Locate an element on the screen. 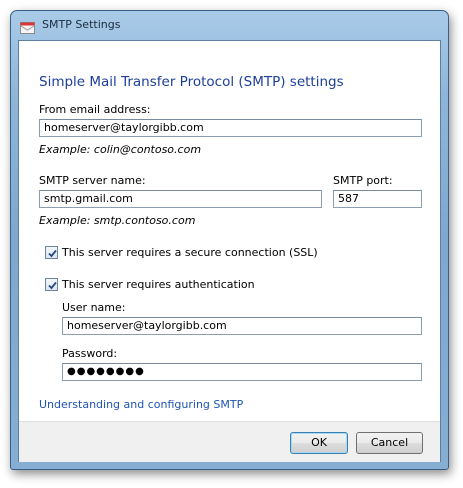  password-field: ●●●●●●●● is located at coordinates (242, 372).